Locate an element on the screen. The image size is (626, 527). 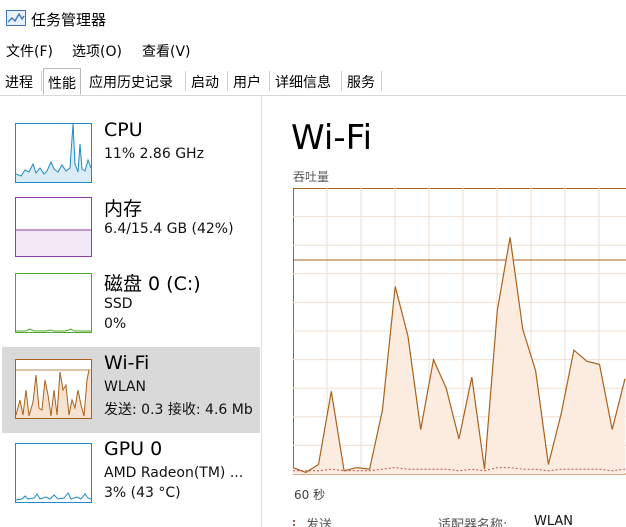
menu-options: 选项(O) is located at coordinates (97, 51).